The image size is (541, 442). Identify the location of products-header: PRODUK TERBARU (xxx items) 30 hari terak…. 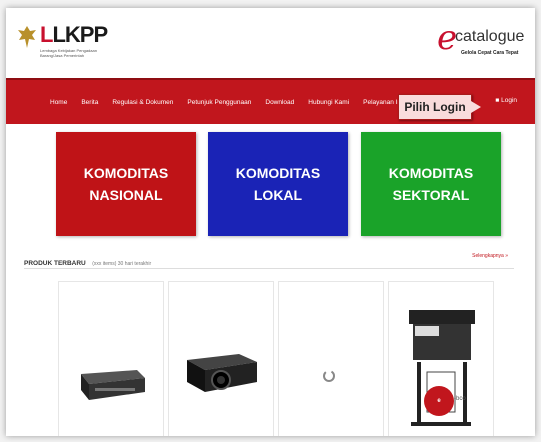
(269, 259).